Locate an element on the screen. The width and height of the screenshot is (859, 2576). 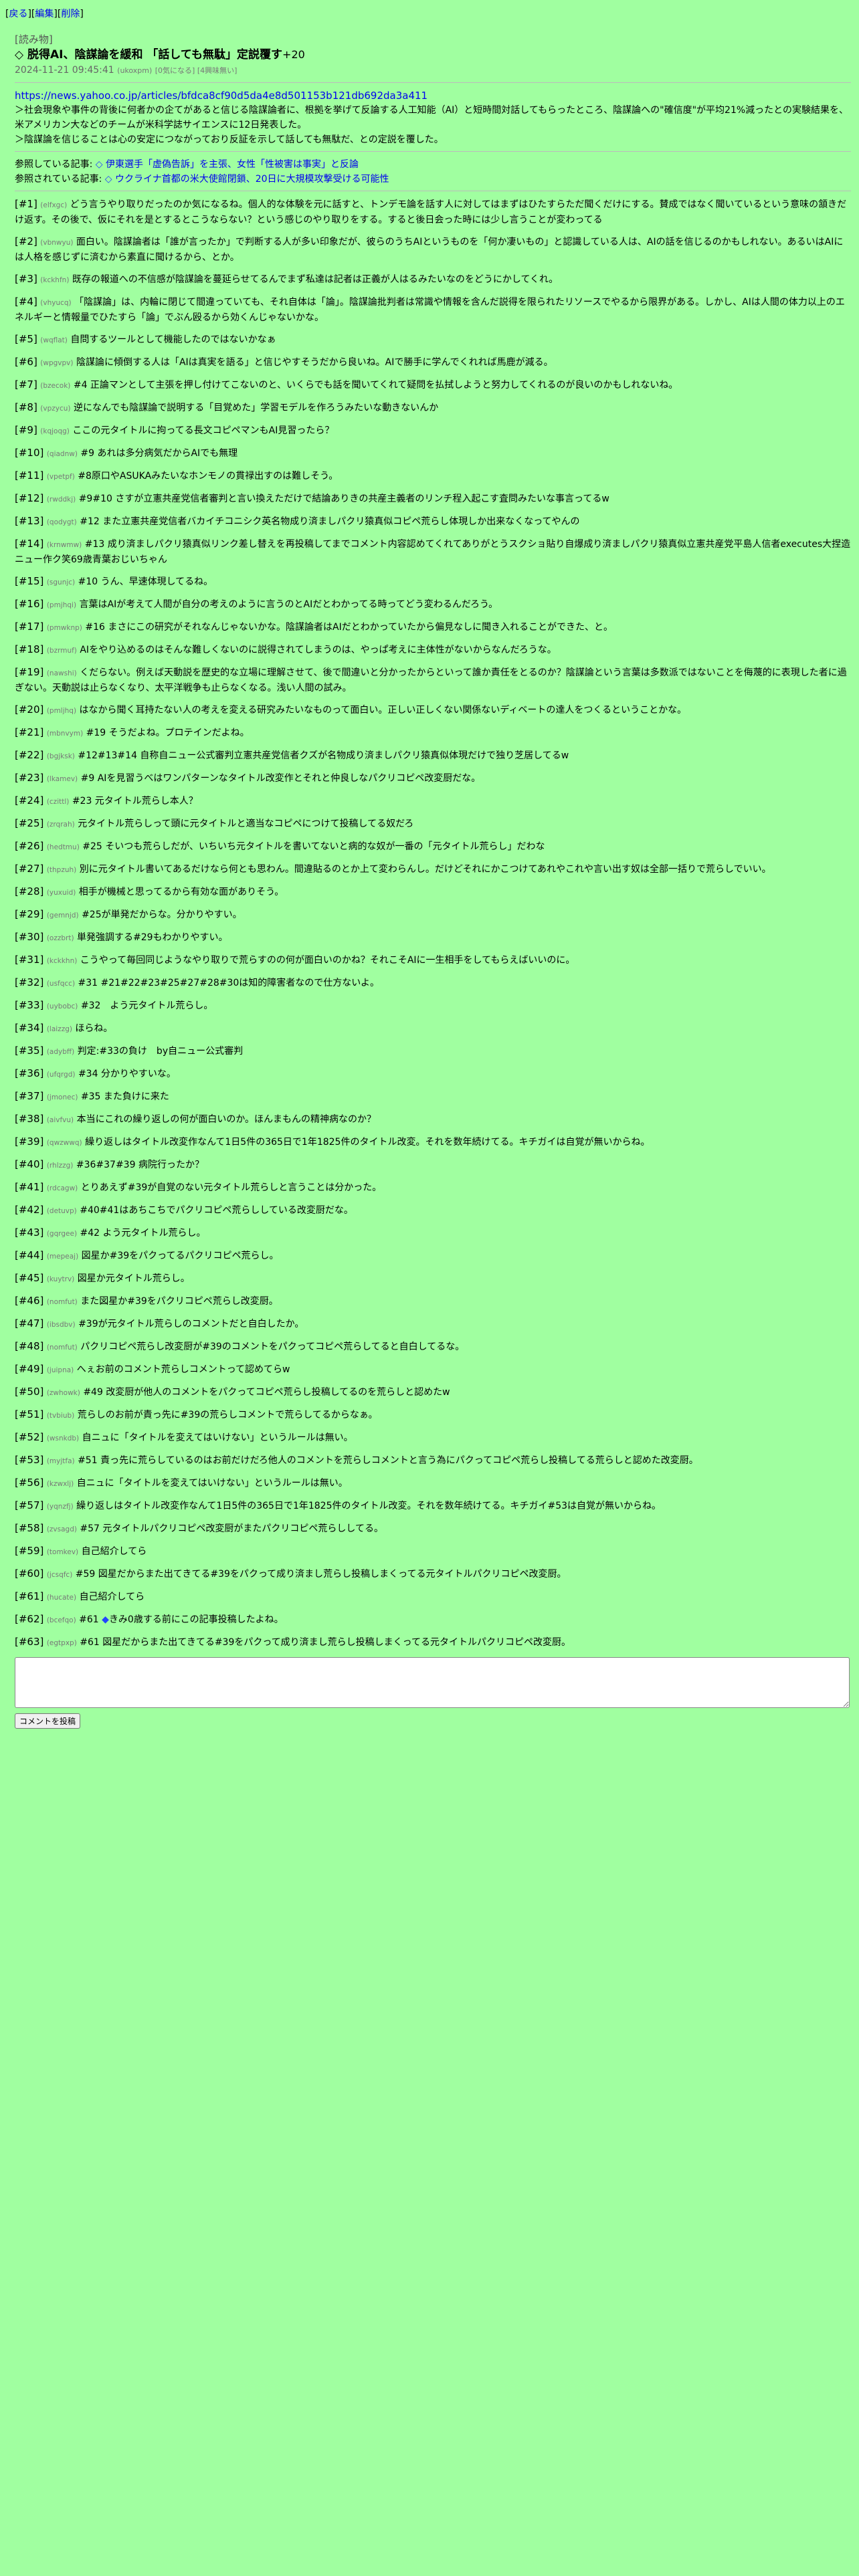
comment-text: 単発強調する#29もわかりやすい。 is located at coordinates (152, 937).